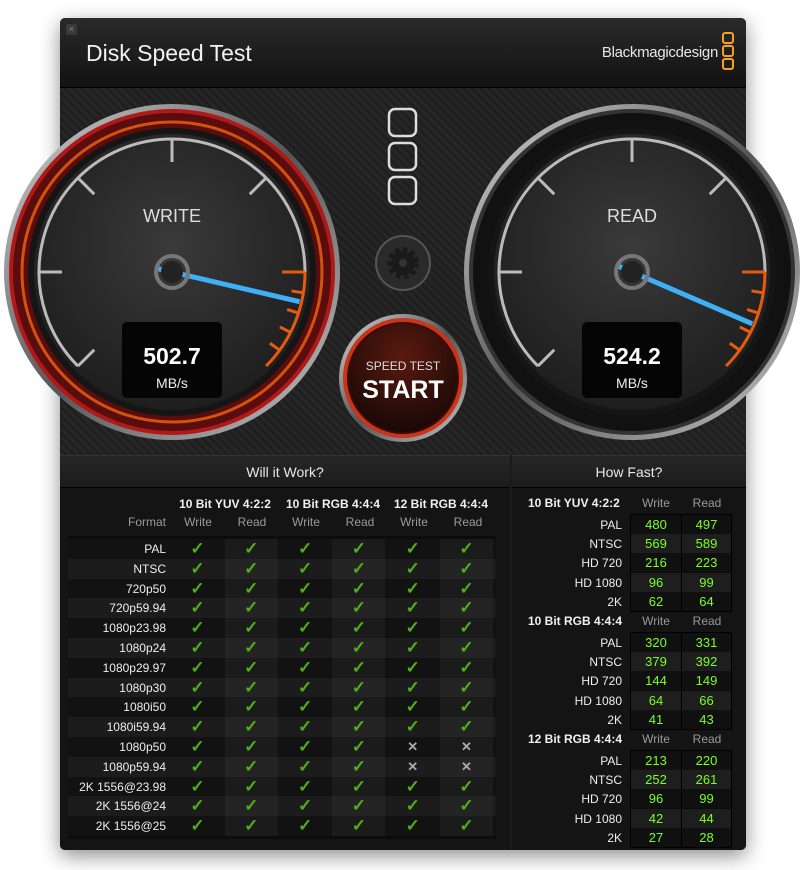 The height and width of the screenshot is (870, 806). What do you see at coordinates (629, 472) in the screenshot?
I see `how-fast-title: How Fast?` at bounding box center [629, 472].